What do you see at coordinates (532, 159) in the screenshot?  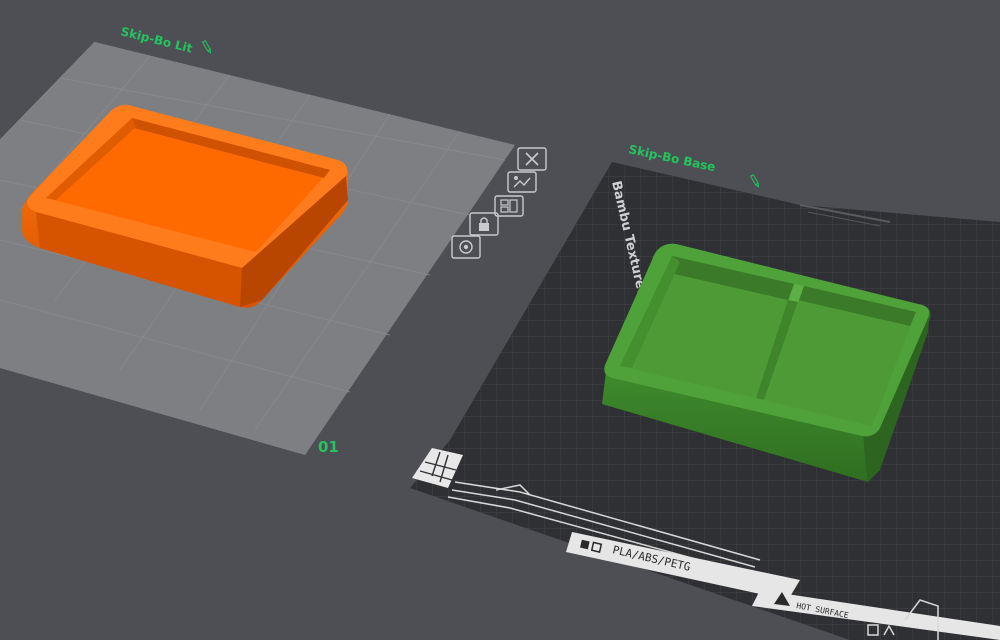 I see `close-icon` at bounding box center [532, 159].